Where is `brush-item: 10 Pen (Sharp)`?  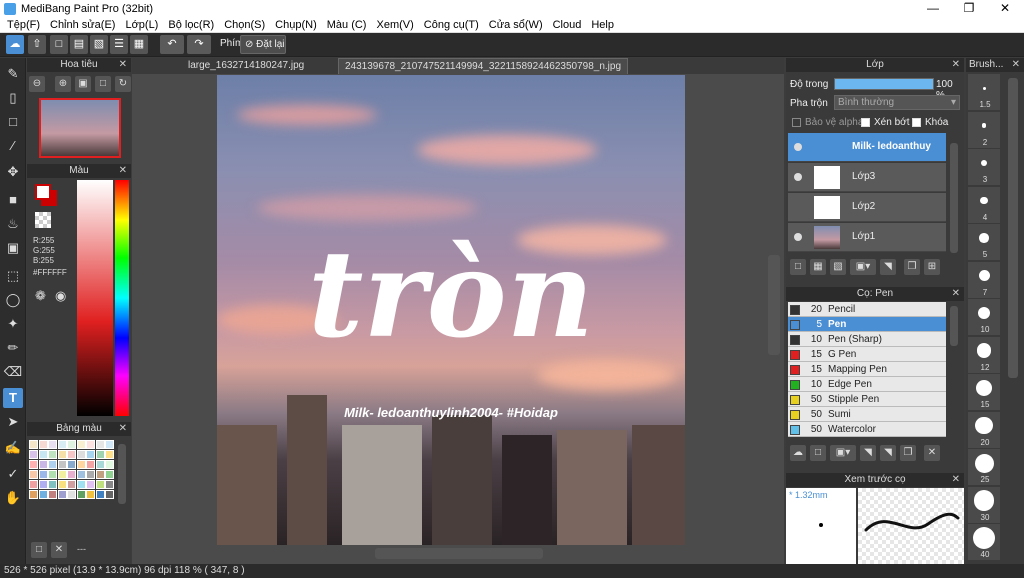
brush-item: 10 Pen (Sharp) is located at coordinates (867, 339).